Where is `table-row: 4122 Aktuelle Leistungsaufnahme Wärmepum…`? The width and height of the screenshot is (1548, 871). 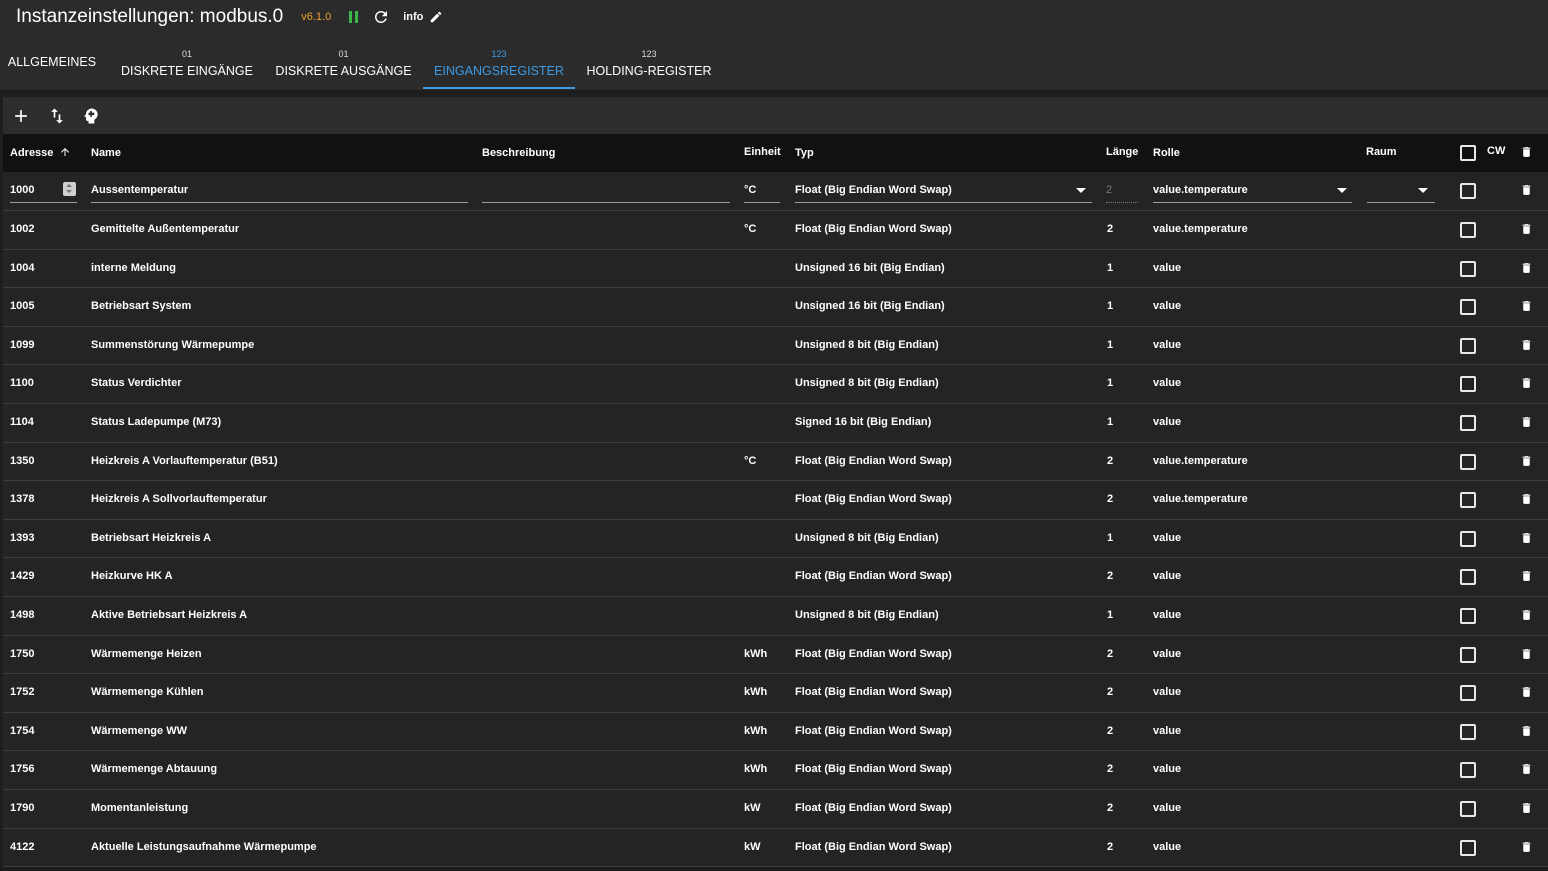 table-row: 4122 Aktuelle Leistungsaufnahme Wärmepum… is located at coordinates (775, 848).